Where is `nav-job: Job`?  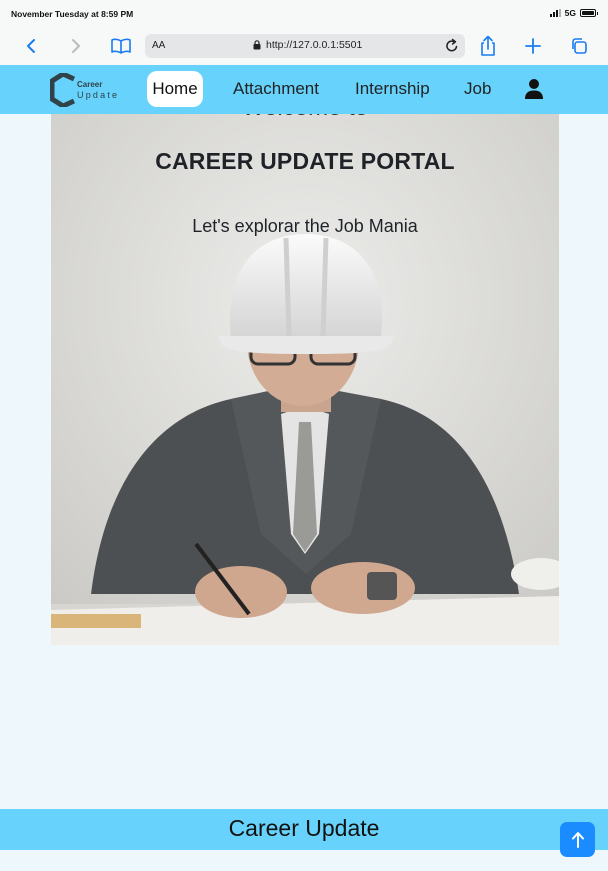
nav-job: Job is located at coordinates (477, 89).